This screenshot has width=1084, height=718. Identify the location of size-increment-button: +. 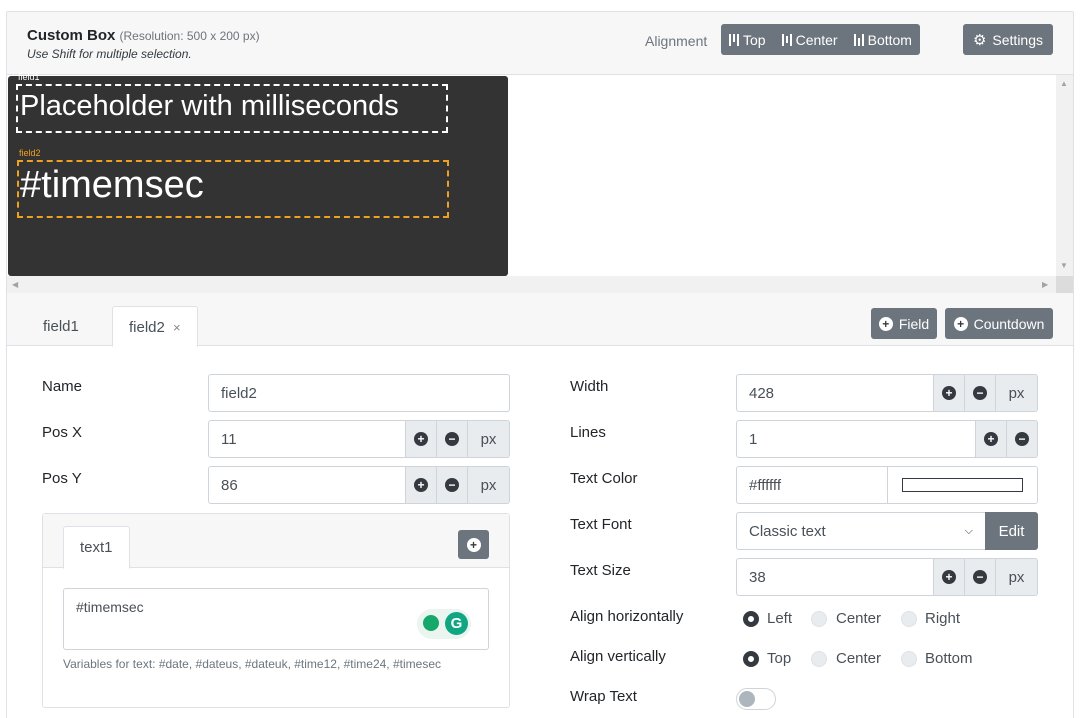
(949, 577).